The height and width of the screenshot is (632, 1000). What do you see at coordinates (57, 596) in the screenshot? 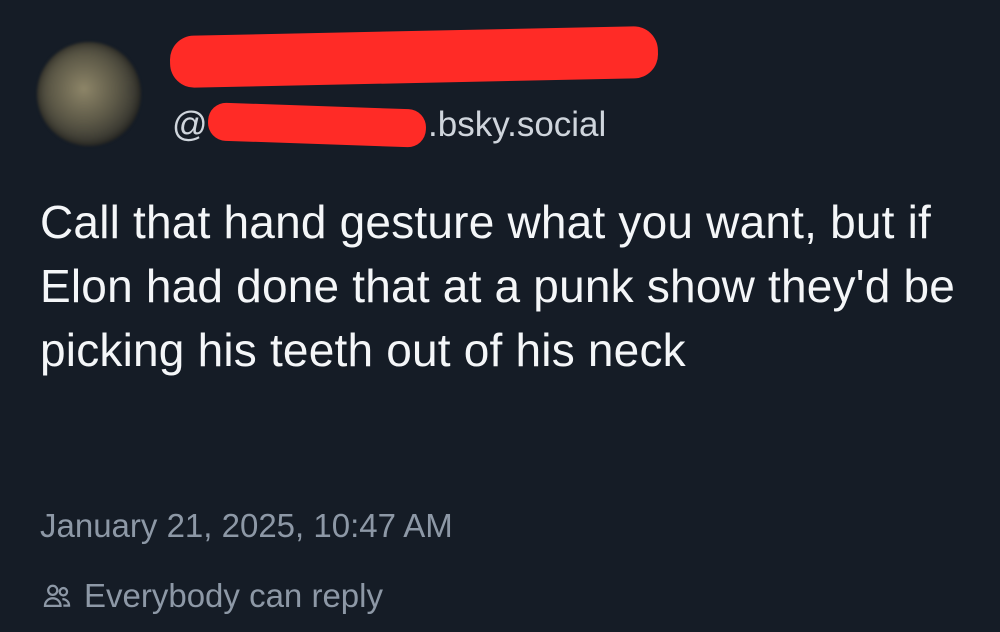
I see `people-icon` at bounding box center [57, 596].